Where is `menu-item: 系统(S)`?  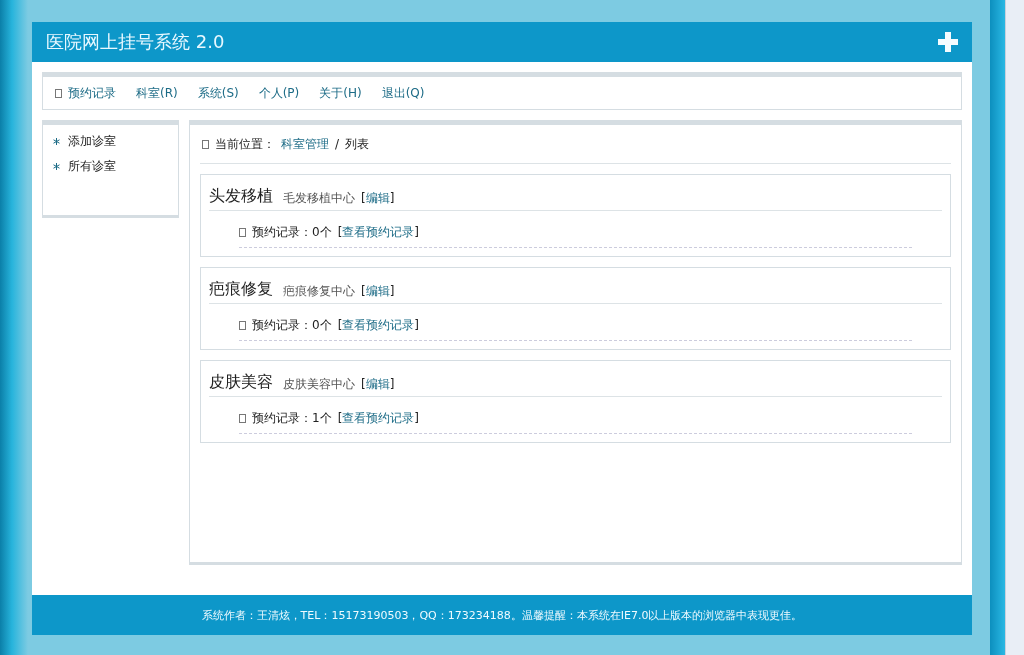 menu-item: 系统(S) is located at coordinates (218, 93).